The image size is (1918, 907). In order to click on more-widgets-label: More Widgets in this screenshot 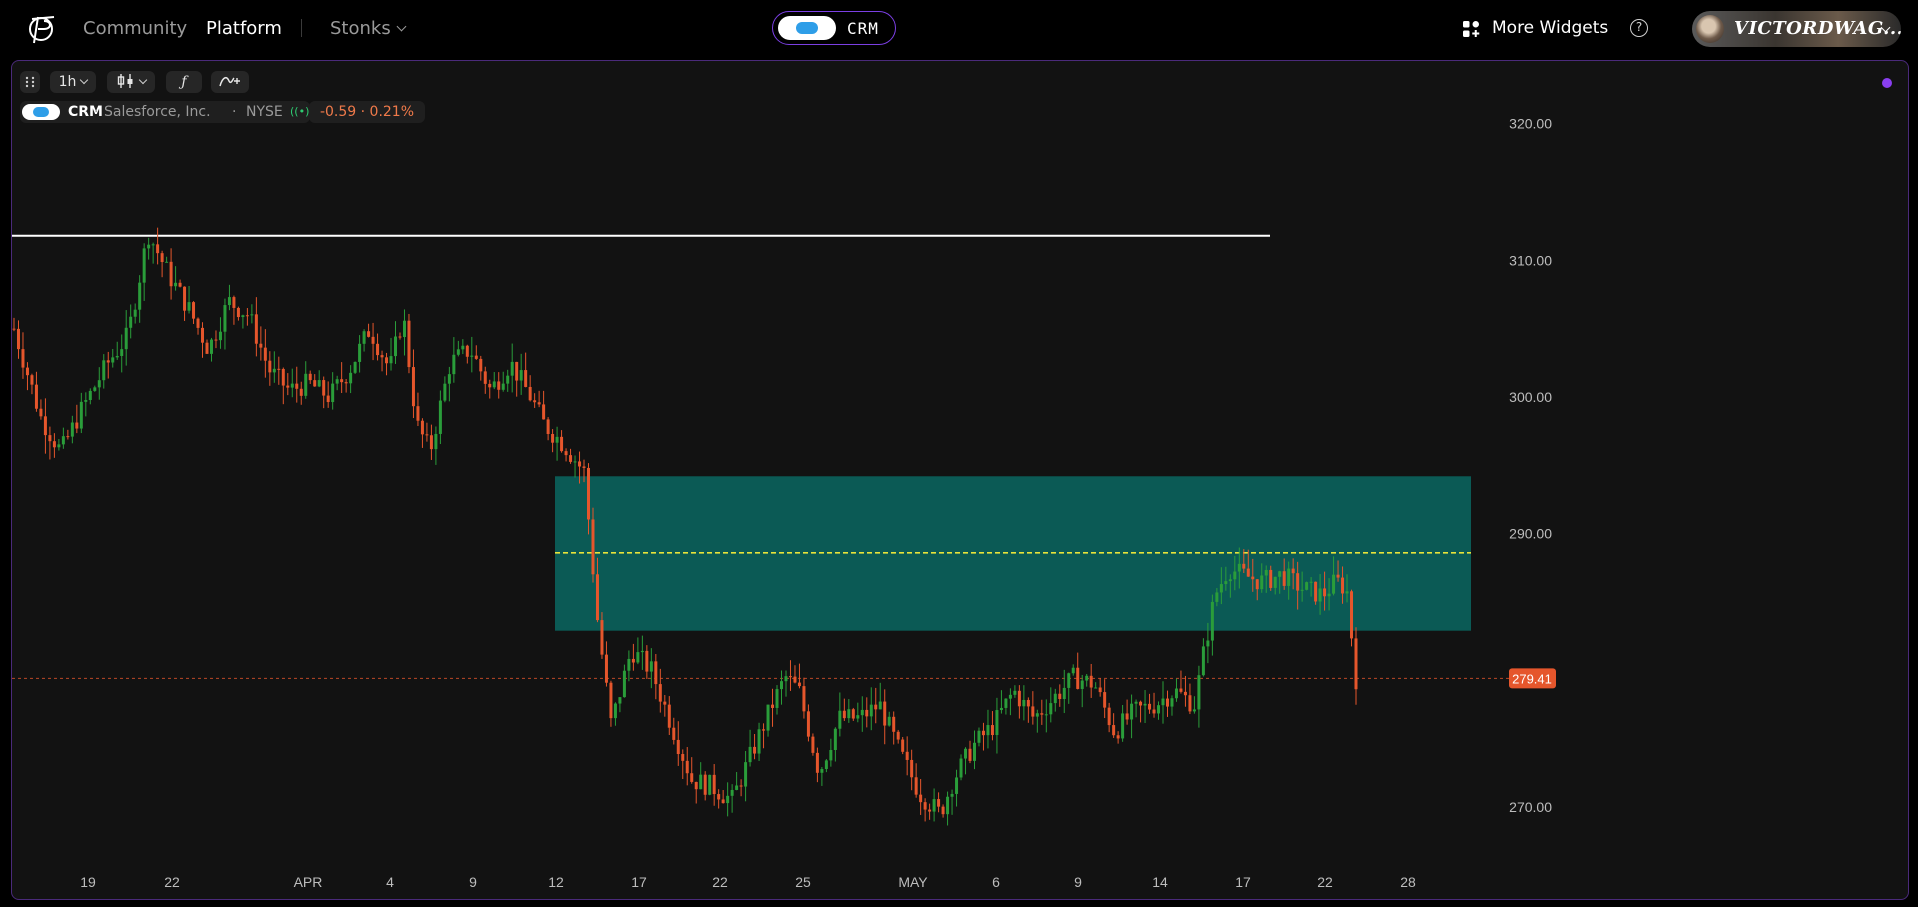, I will do `click(1550, 28)`.